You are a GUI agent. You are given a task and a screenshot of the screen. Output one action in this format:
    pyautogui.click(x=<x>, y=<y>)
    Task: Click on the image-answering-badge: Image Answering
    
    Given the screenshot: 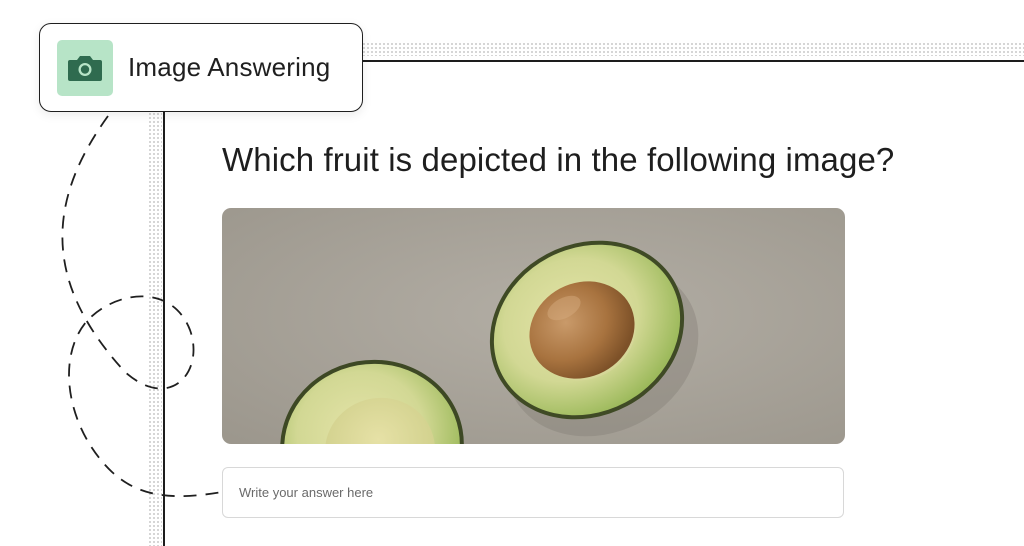 What is the action you would take?
    pyautogui.click(x=201, y=67)
    